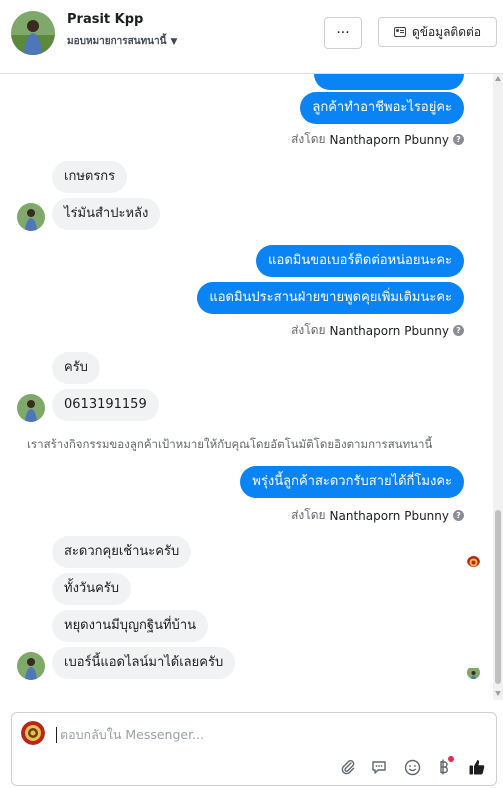  What do you see at coordinates (130, 626) in the screenshot?
I see `message-bubble-incoming: หยุดงานมีบุญกฐินที่บ้าน` at bounding box center [130, 626].